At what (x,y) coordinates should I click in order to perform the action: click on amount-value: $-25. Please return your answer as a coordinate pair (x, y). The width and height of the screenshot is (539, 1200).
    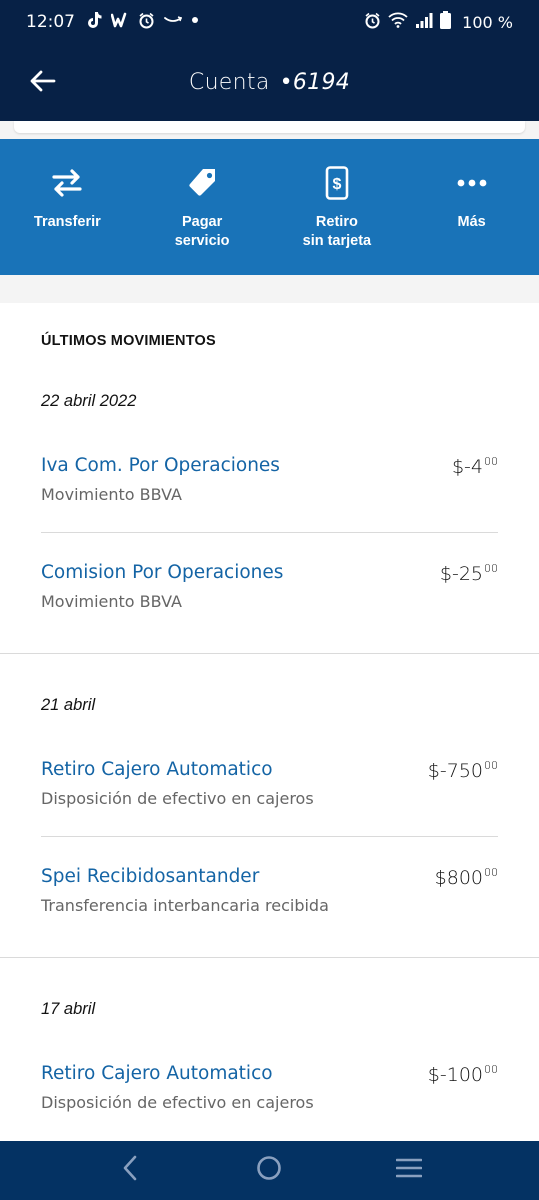
    Looking at the image, I should click on (461, 574).